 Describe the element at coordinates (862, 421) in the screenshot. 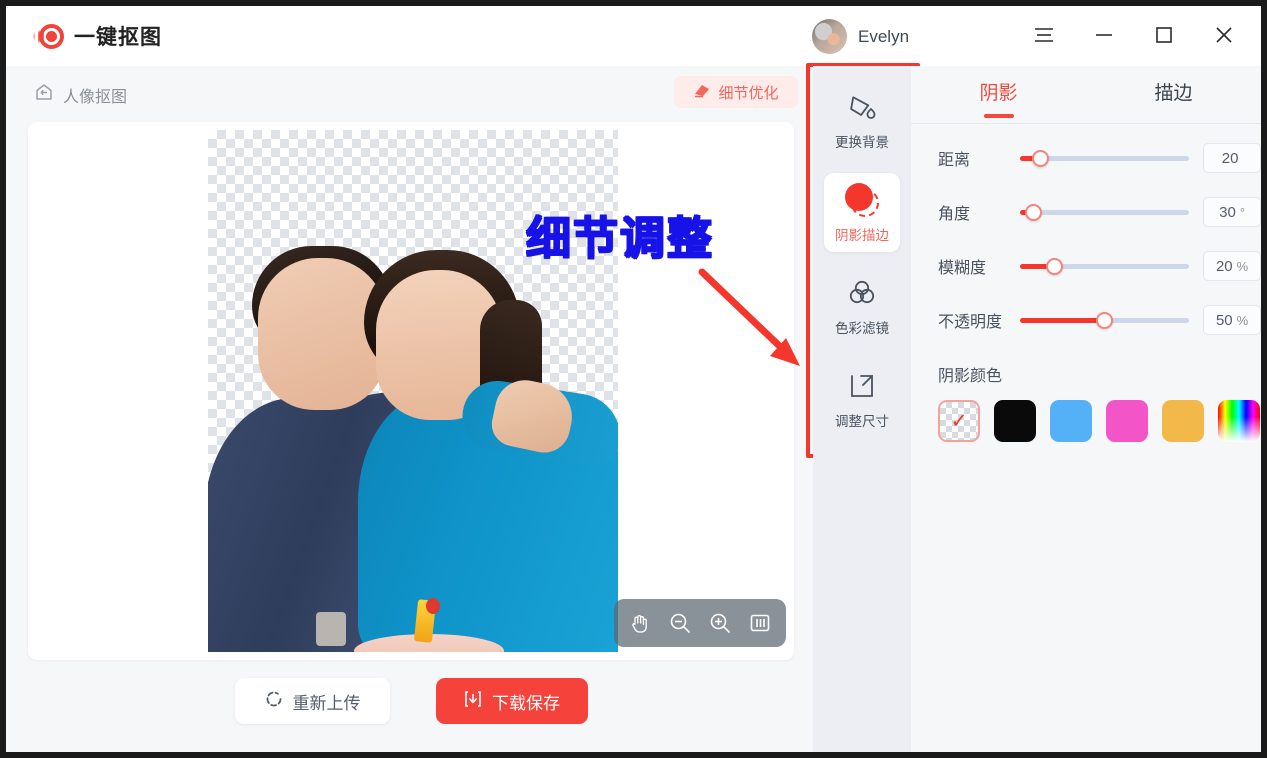

I see `sidebar-item-label: 调整尺寸` at that location.